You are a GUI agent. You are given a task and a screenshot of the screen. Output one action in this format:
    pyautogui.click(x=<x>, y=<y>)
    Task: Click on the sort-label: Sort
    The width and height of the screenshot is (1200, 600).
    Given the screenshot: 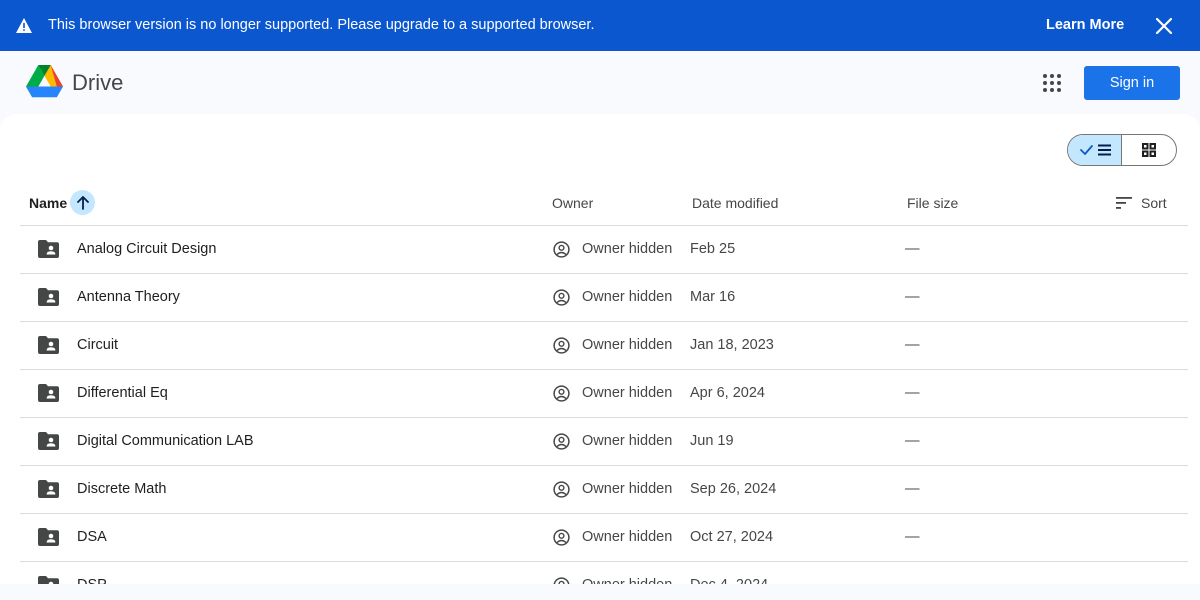 What is the action you would take?
    pyautogui.click(x=1154, y=203)
    